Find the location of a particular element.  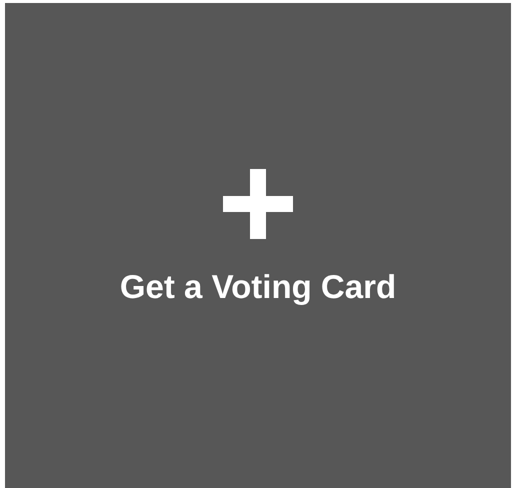

plus-icon is located at coordinates (258, 204).